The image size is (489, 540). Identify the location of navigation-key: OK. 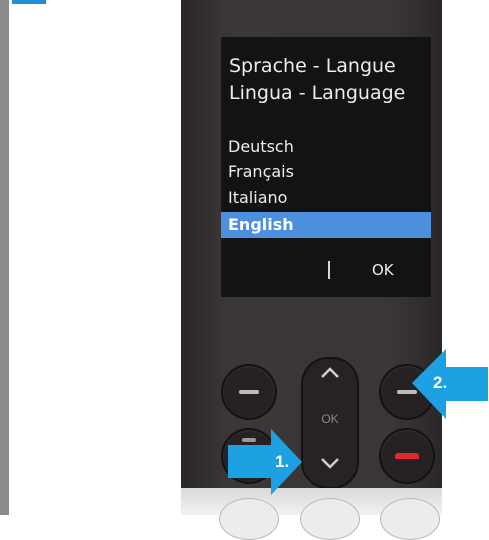
(330, 423).